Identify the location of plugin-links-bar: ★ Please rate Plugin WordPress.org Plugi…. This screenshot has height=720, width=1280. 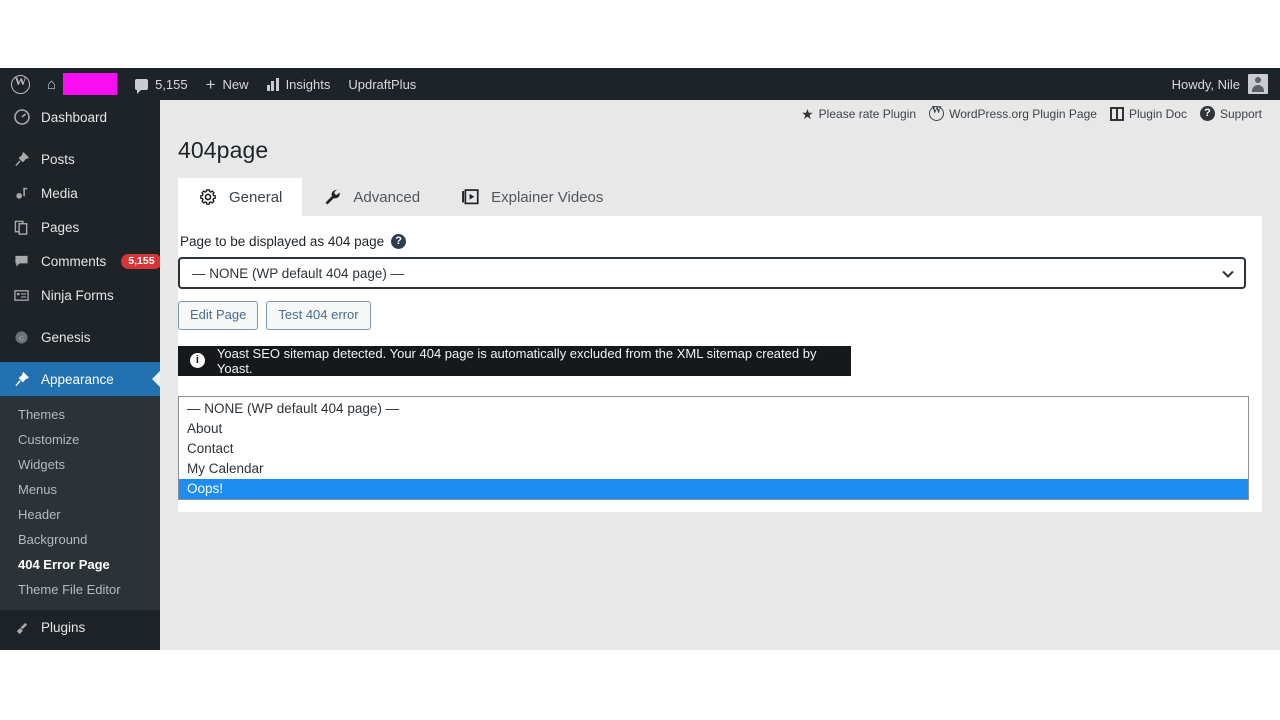
(720, 110).